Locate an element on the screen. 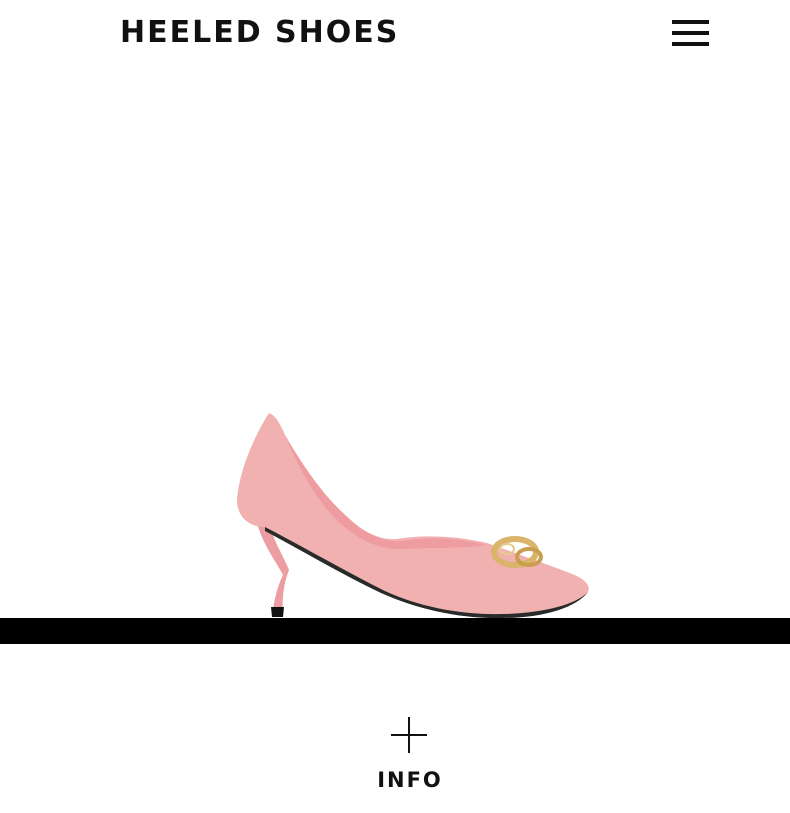 This screenshot has width=790, height=813. divider-bar is located at coordinates (395, 631).